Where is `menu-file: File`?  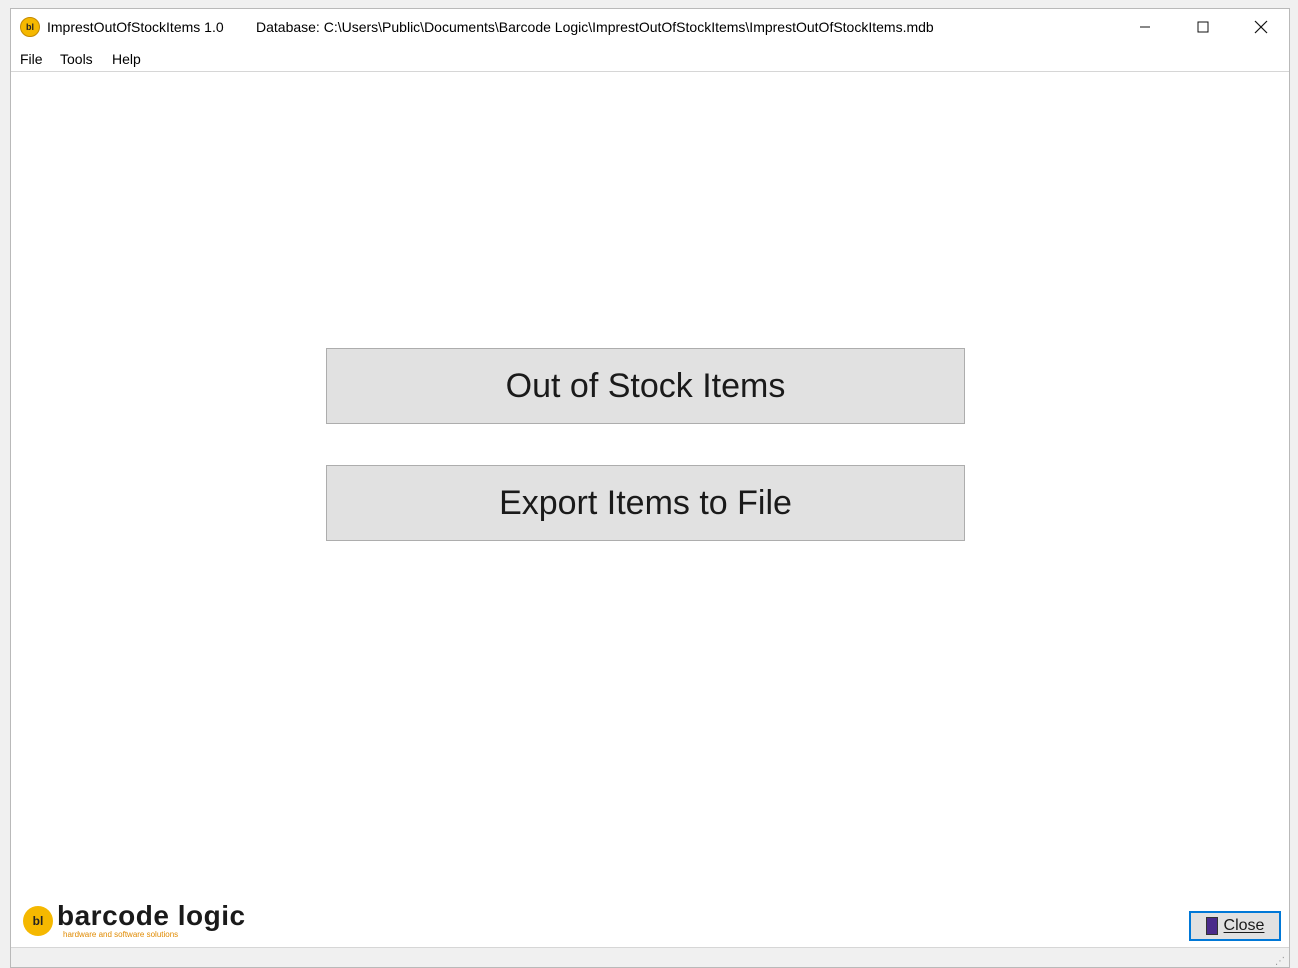 menu-file: File is located at coordinates (31, 59).